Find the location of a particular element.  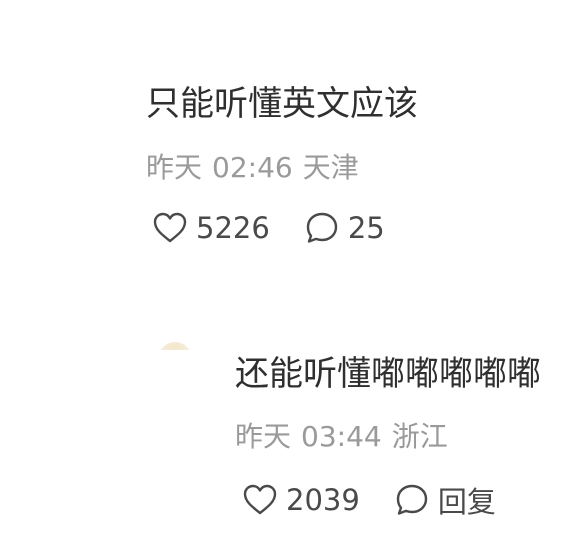

comment-meta: 昨天 03:44 浙江 is located at coordinates (346, 437).